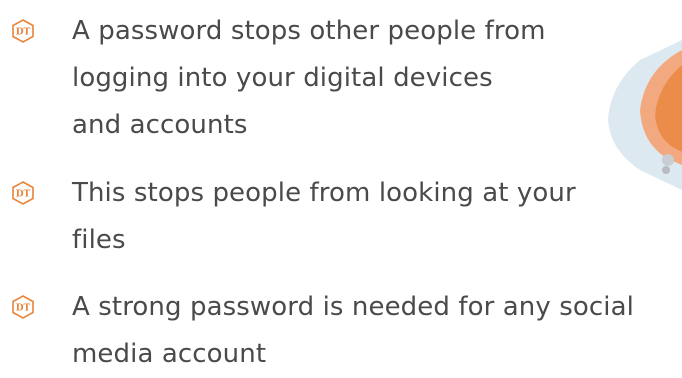  What do you see at coordinates (309, 31) in the screenshot?
I see `bullet-line: A password stops other people from` at bounding box center [309, 31].